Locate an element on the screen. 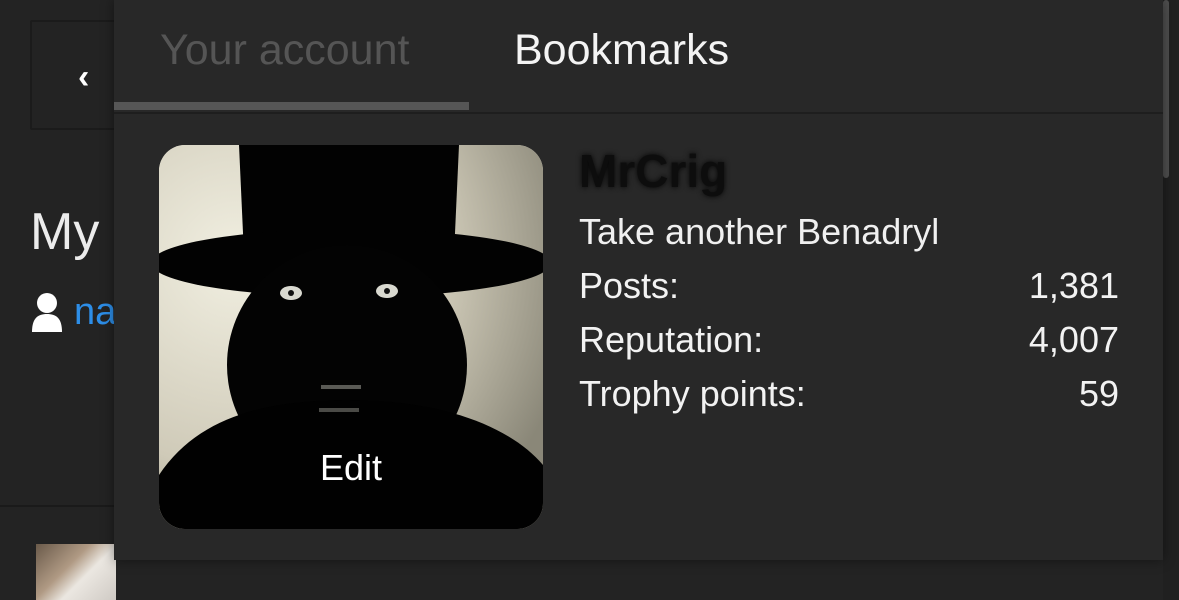 This screenshot has width=1179, height=600. tab-your-account: Your account is located at coordinates (284, 50).